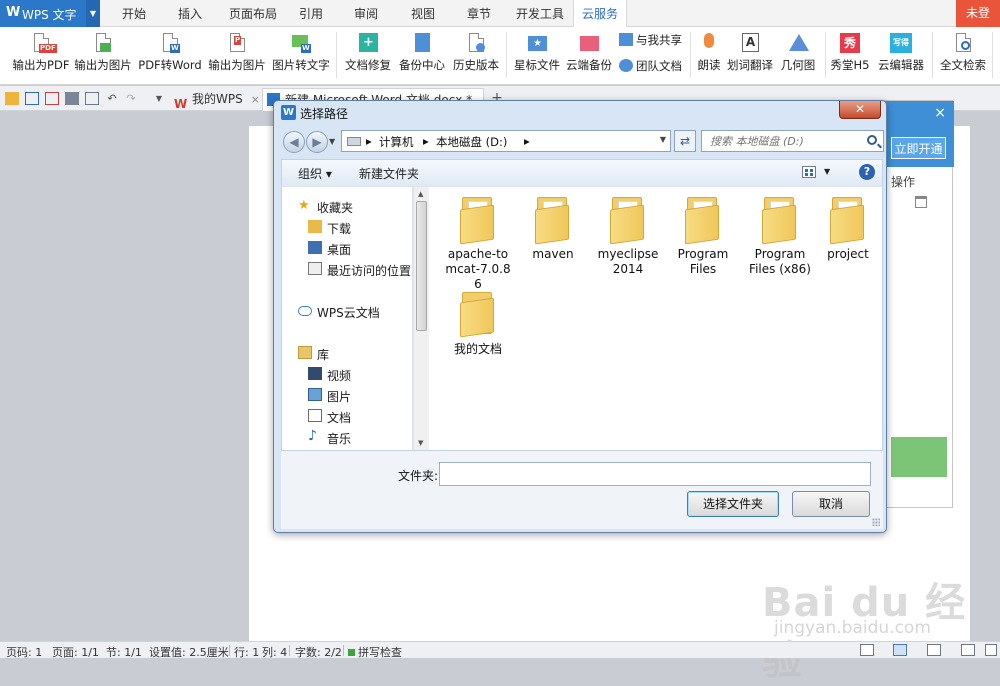  Describe the element at coordinates (72, 98) in the screenshot. I see `print-icon` at that location.